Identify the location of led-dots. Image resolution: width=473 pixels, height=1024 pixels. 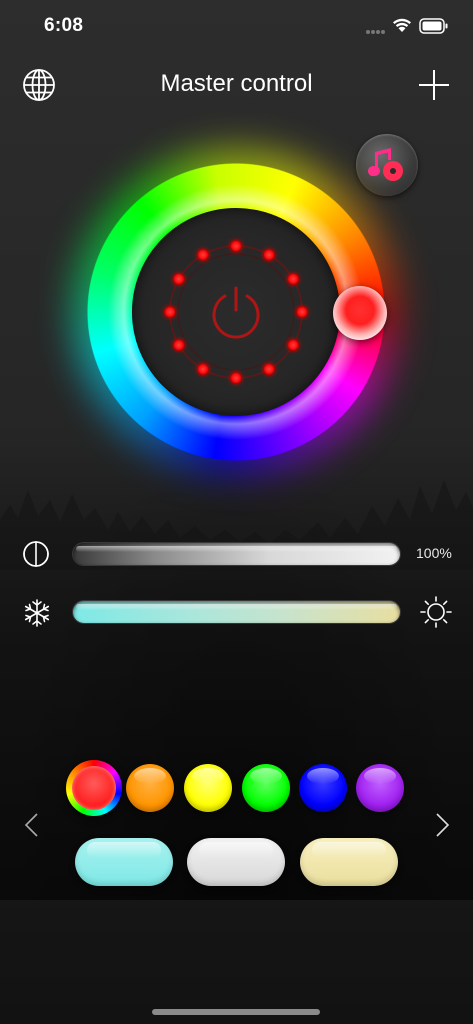
(236, 312).